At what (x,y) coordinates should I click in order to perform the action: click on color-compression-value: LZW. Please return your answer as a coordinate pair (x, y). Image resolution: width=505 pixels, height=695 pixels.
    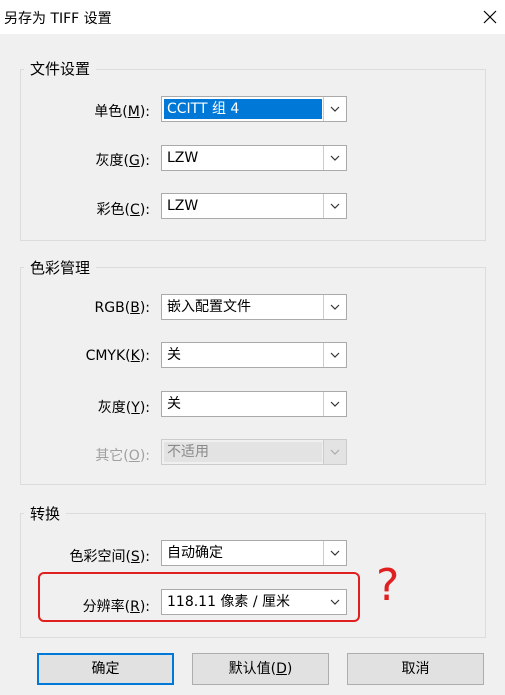
    Looking at the image, I should click on (183, 206).